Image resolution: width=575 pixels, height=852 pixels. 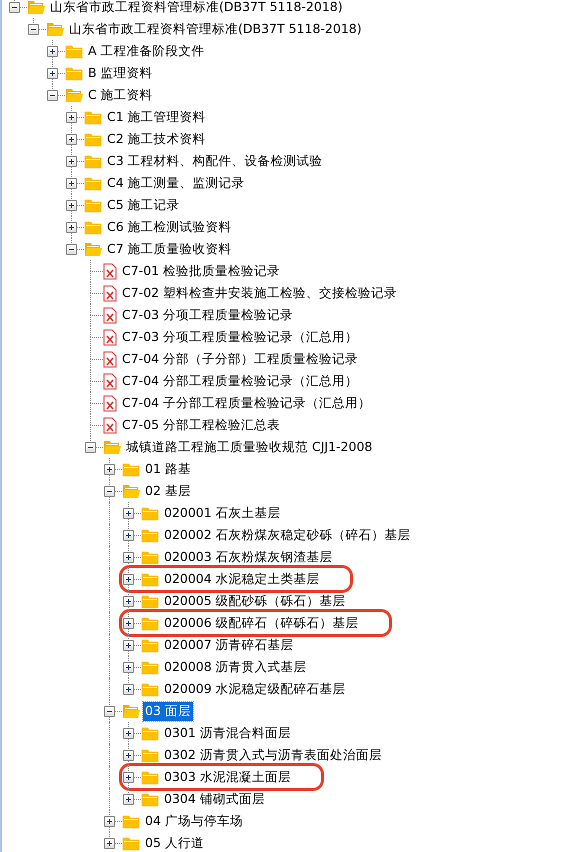 I want to click on tree-item: 0303 水泥混凝土面层, so click(x=227, y=777).